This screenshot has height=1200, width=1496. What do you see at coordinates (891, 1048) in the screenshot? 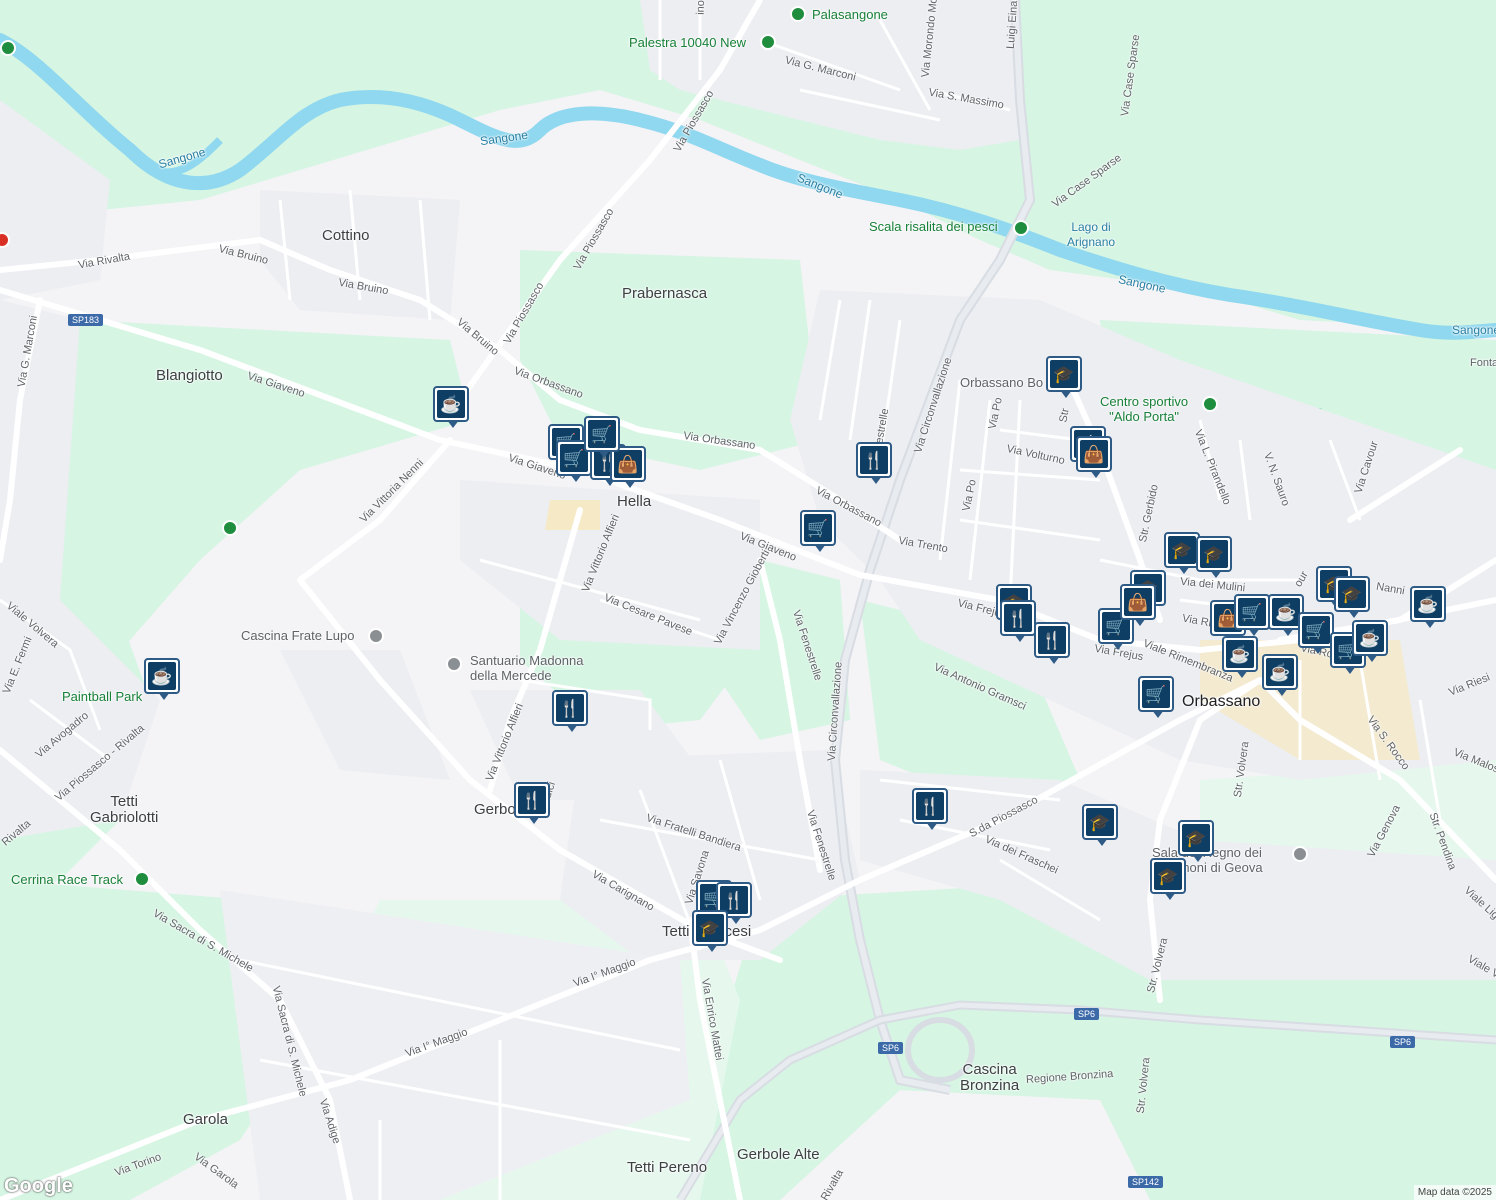
I see `road-shield-sp6-2: SP6` at bounding box center [891, 1048].